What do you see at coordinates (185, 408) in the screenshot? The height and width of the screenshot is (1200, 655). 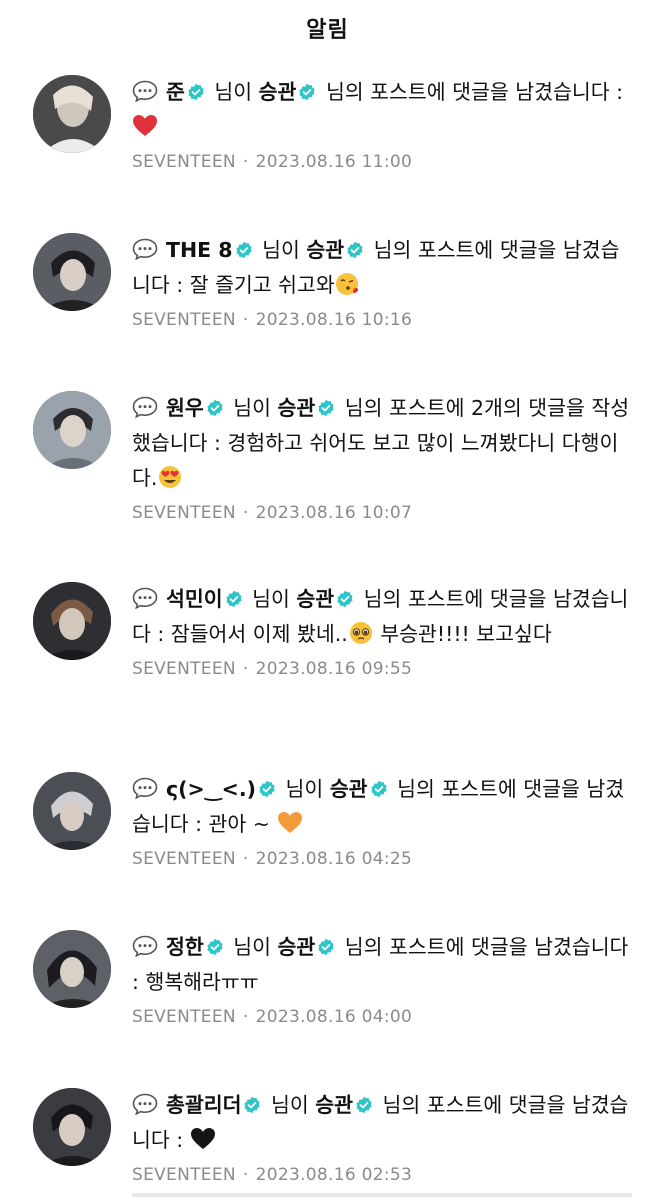 I see `author-name: 원우` at bounding box center [185, 408].